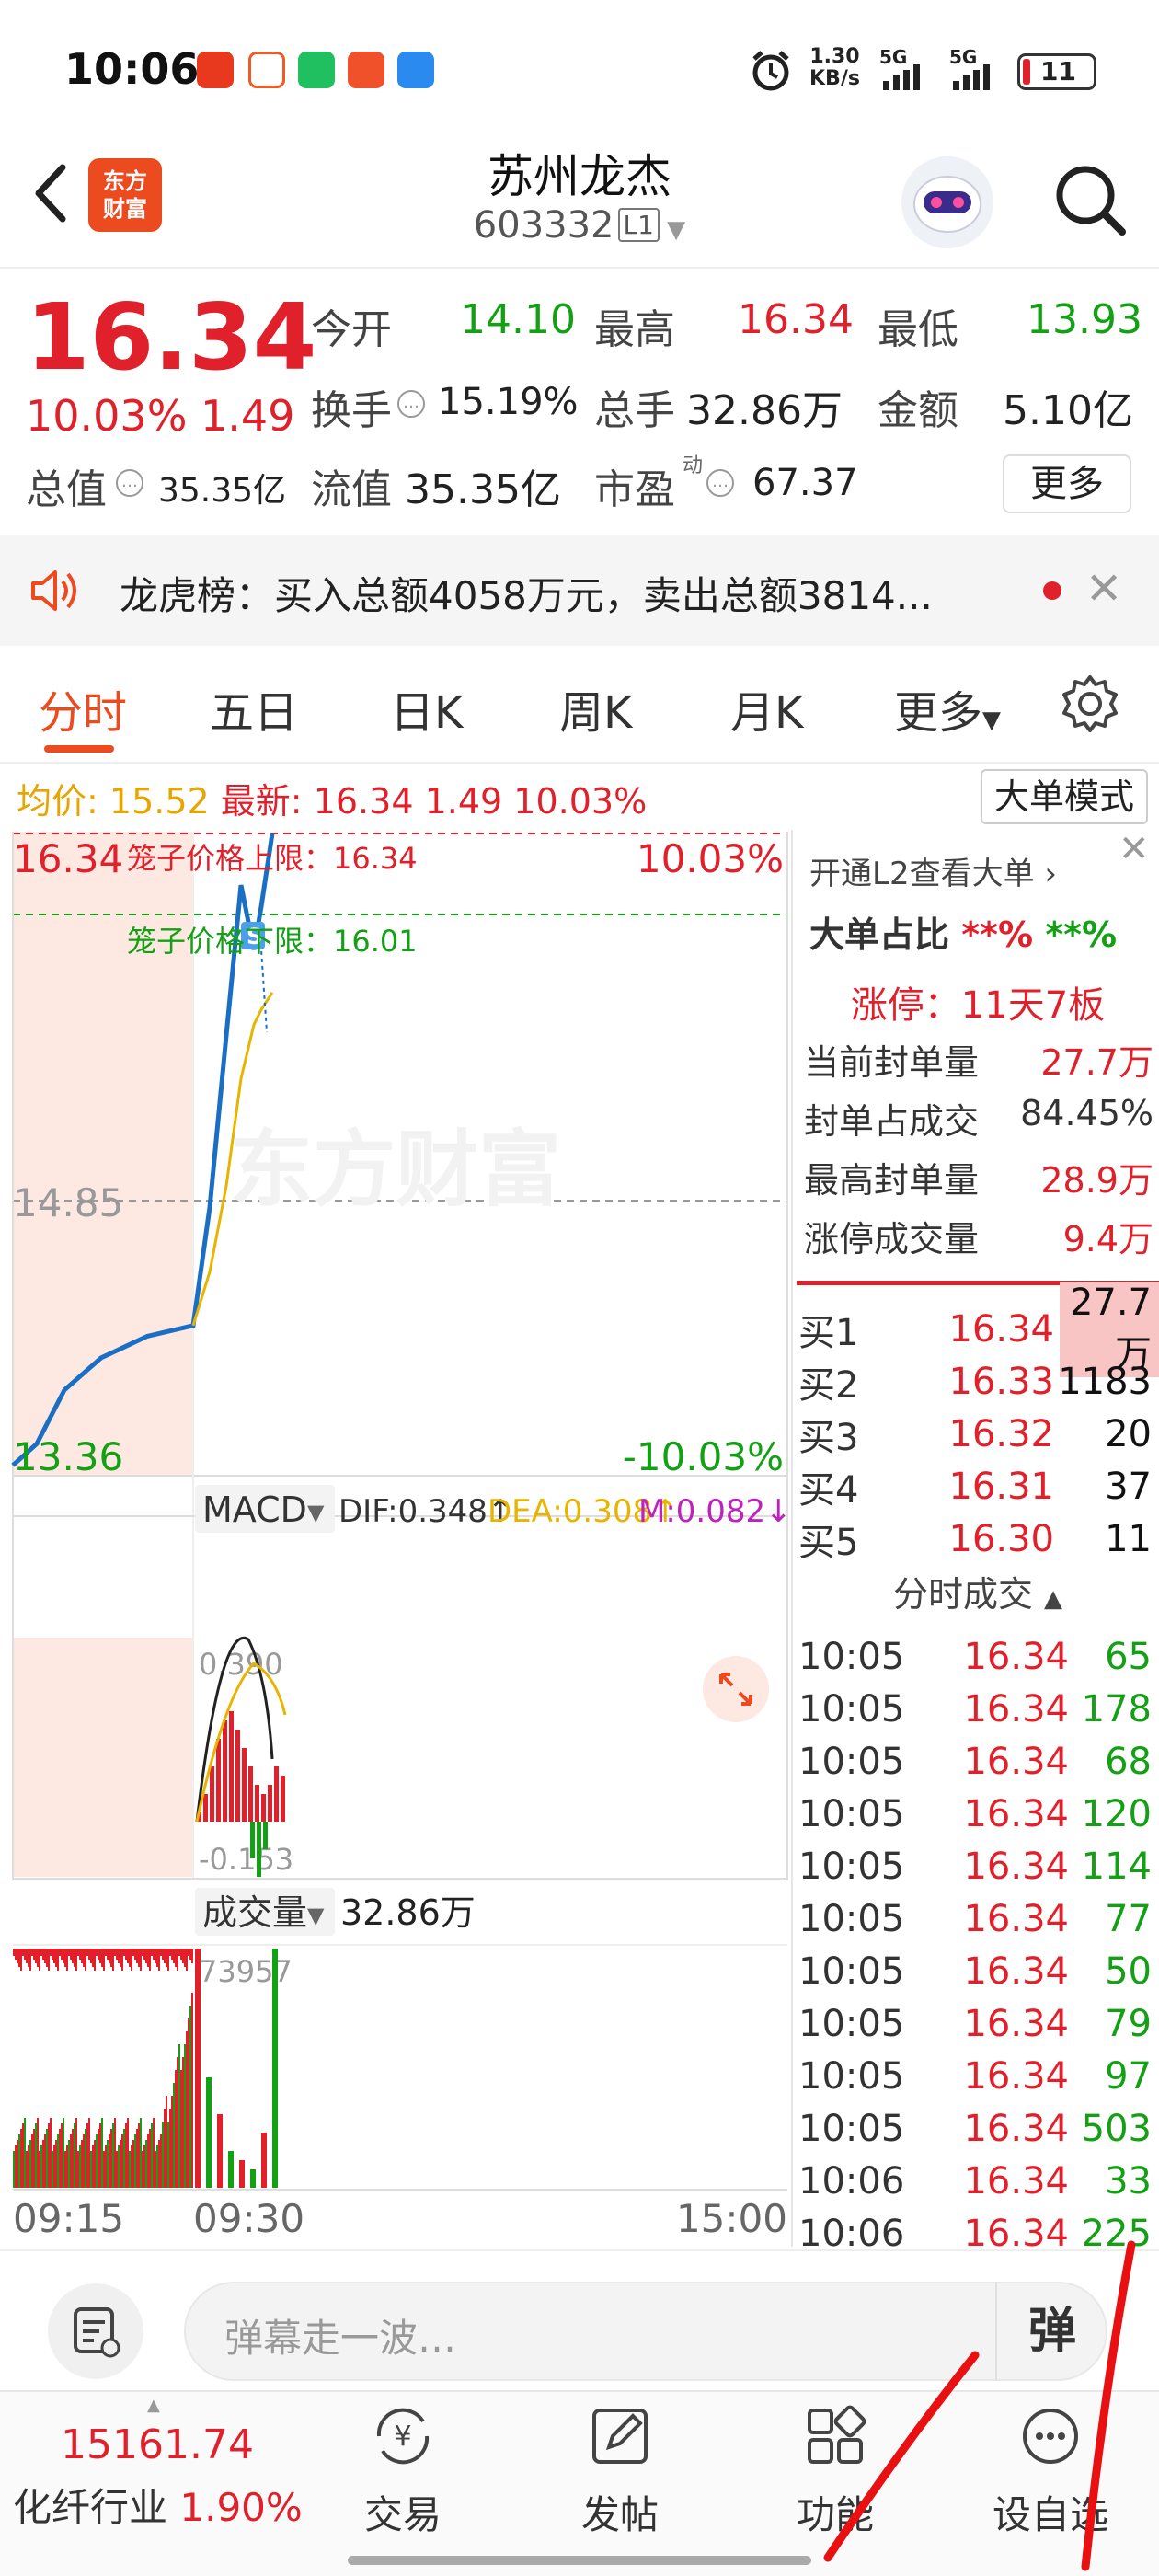 The image size is (1159, 2576). I want to click on tab-intraday: 分时, so click(83, 708).